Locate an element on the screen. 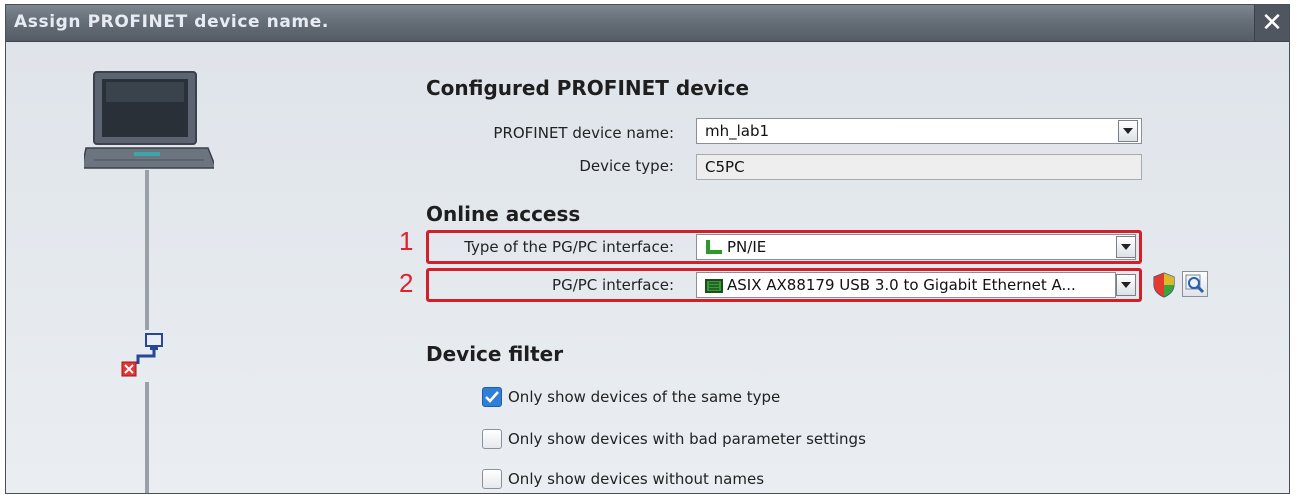  filter-same-type-label: Only show devices of the same type is located at coordinates (644, 397).